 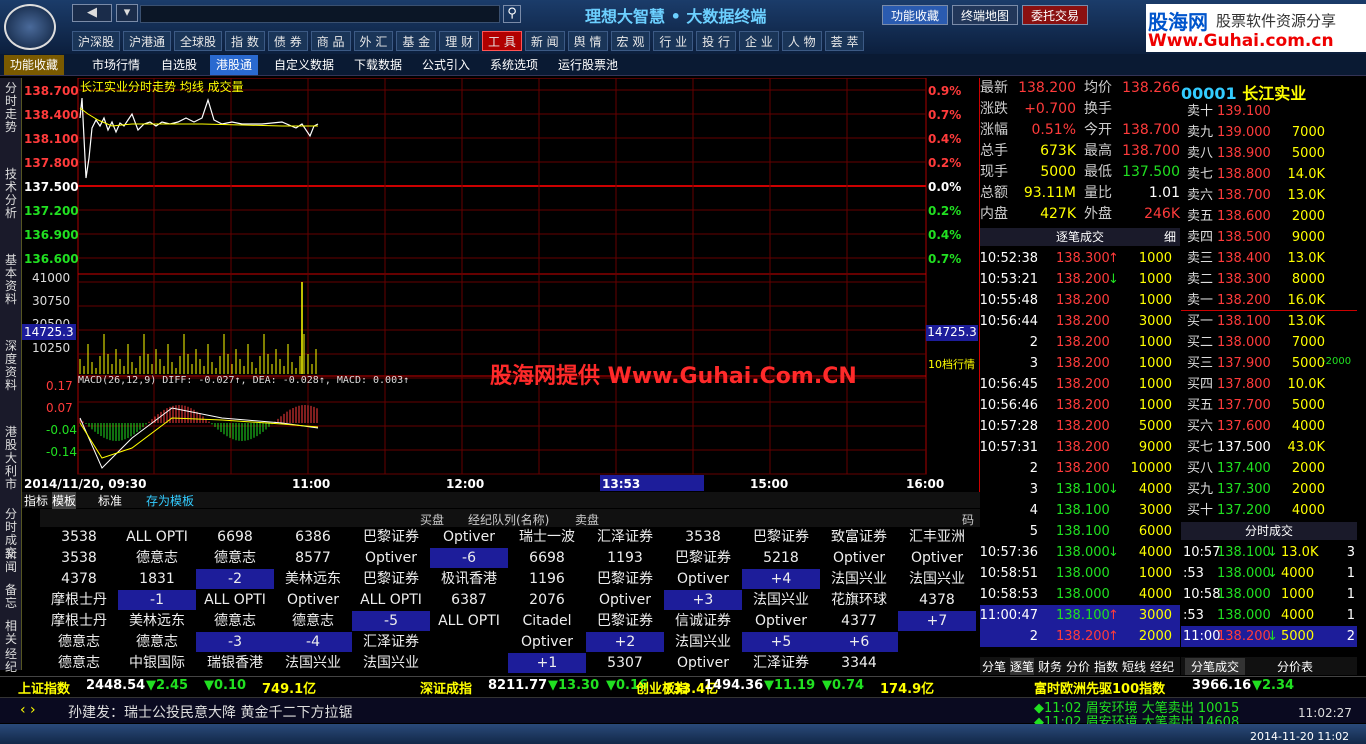 I want to click on forward-button: ▾, so click(x=127, y=13).